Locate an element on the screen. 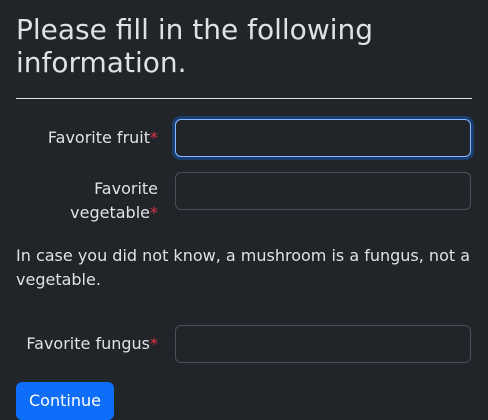  vegetable-input is located at coordinates (323, 191).